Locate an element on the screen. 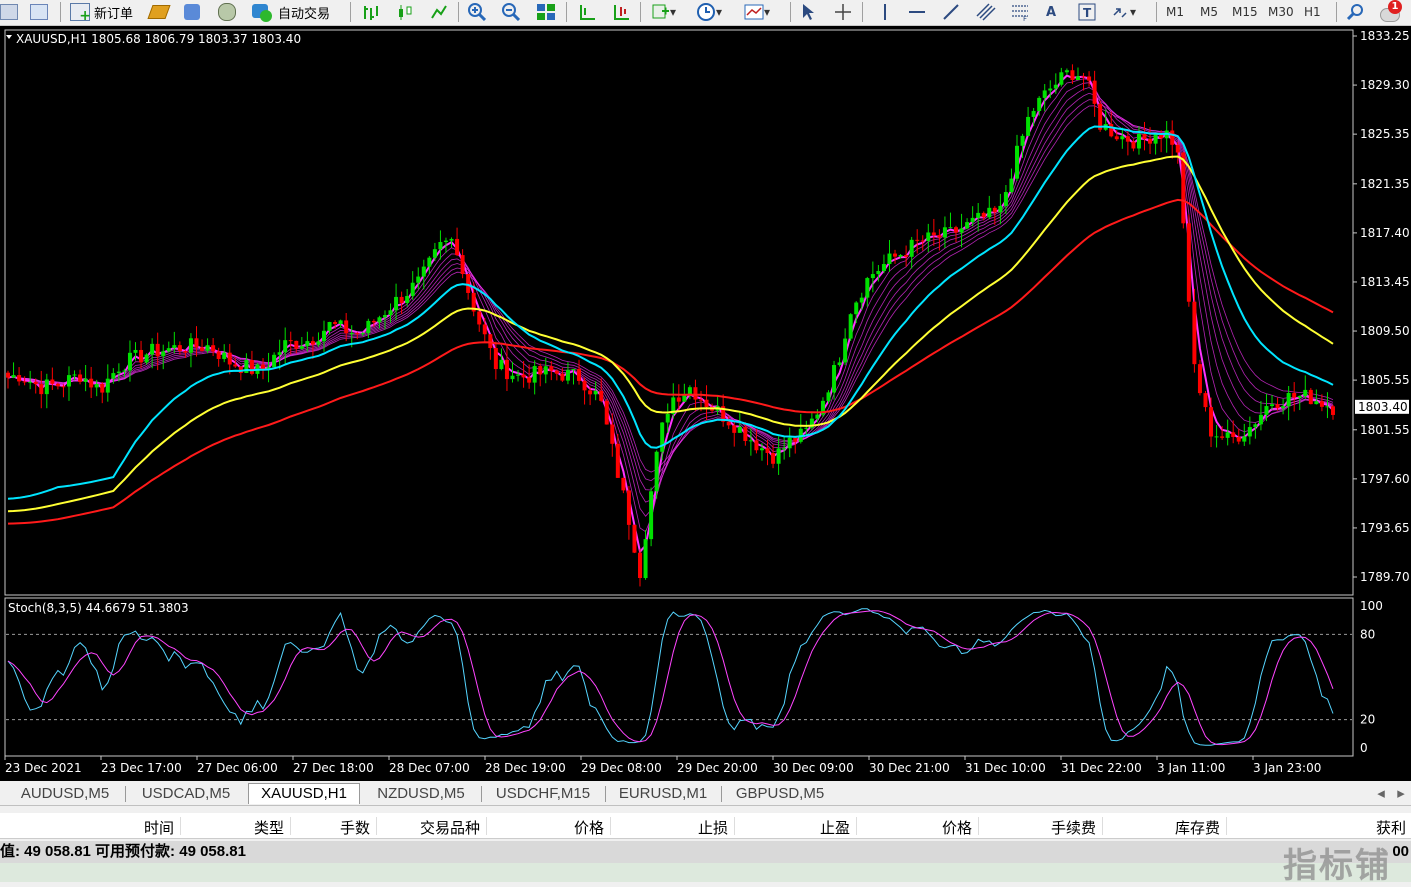 This screenshot has height=887, width=1411. auto-trading-button: 自动交易 is located at coordinates (291, 12).